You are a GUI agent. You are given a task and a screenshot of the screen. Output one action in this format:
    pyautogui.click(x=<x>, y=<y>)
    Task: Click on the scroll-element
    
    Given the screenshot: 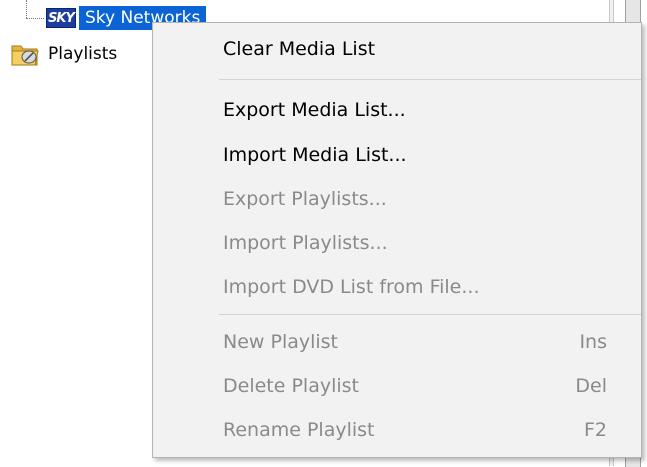 What is the action you would take?
    pyautogui.click(x=633, y=11)
    